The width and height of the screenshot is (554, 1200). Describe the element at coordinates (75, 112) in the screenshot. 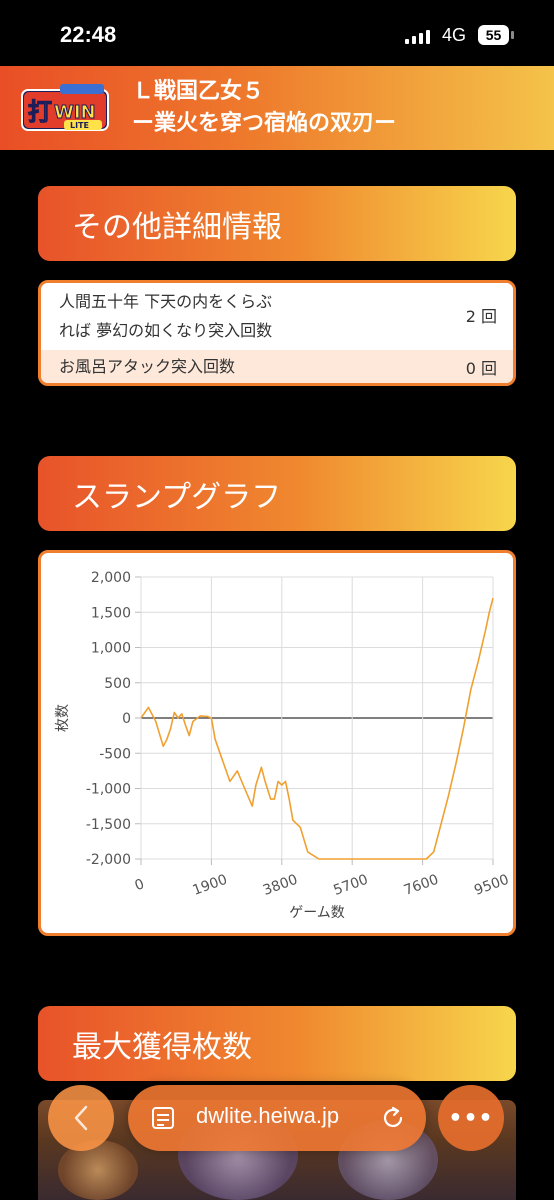

I see `svg-text: WIN` at that location.